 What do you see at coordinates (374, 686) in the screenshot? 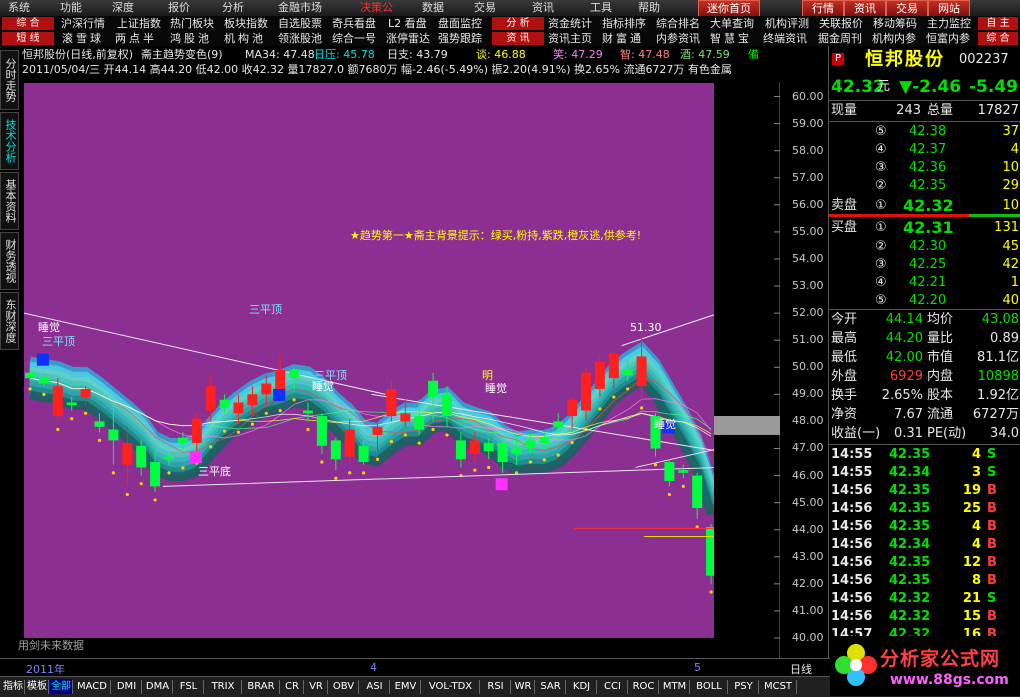
I see `indicator-tab: ASI` at bounding box center [374, 686].